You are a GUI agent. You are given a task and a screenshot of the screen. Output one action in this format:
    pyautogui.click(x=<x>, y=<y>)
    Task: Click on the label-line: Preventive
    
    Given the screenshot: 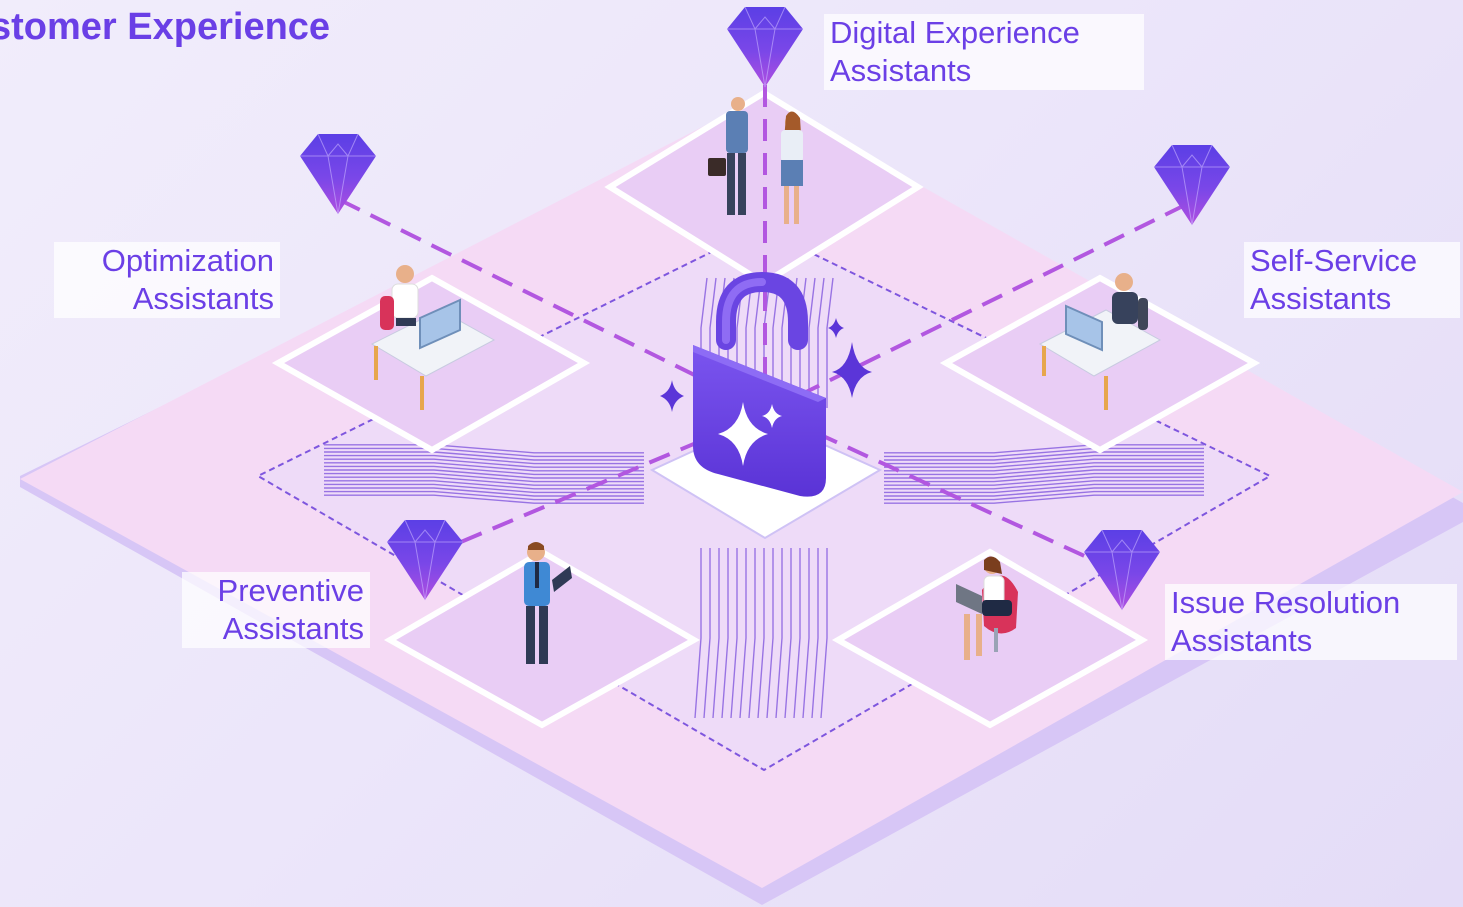 What is the action you would take?
    pyautogui.click(x=290, y=590)
    